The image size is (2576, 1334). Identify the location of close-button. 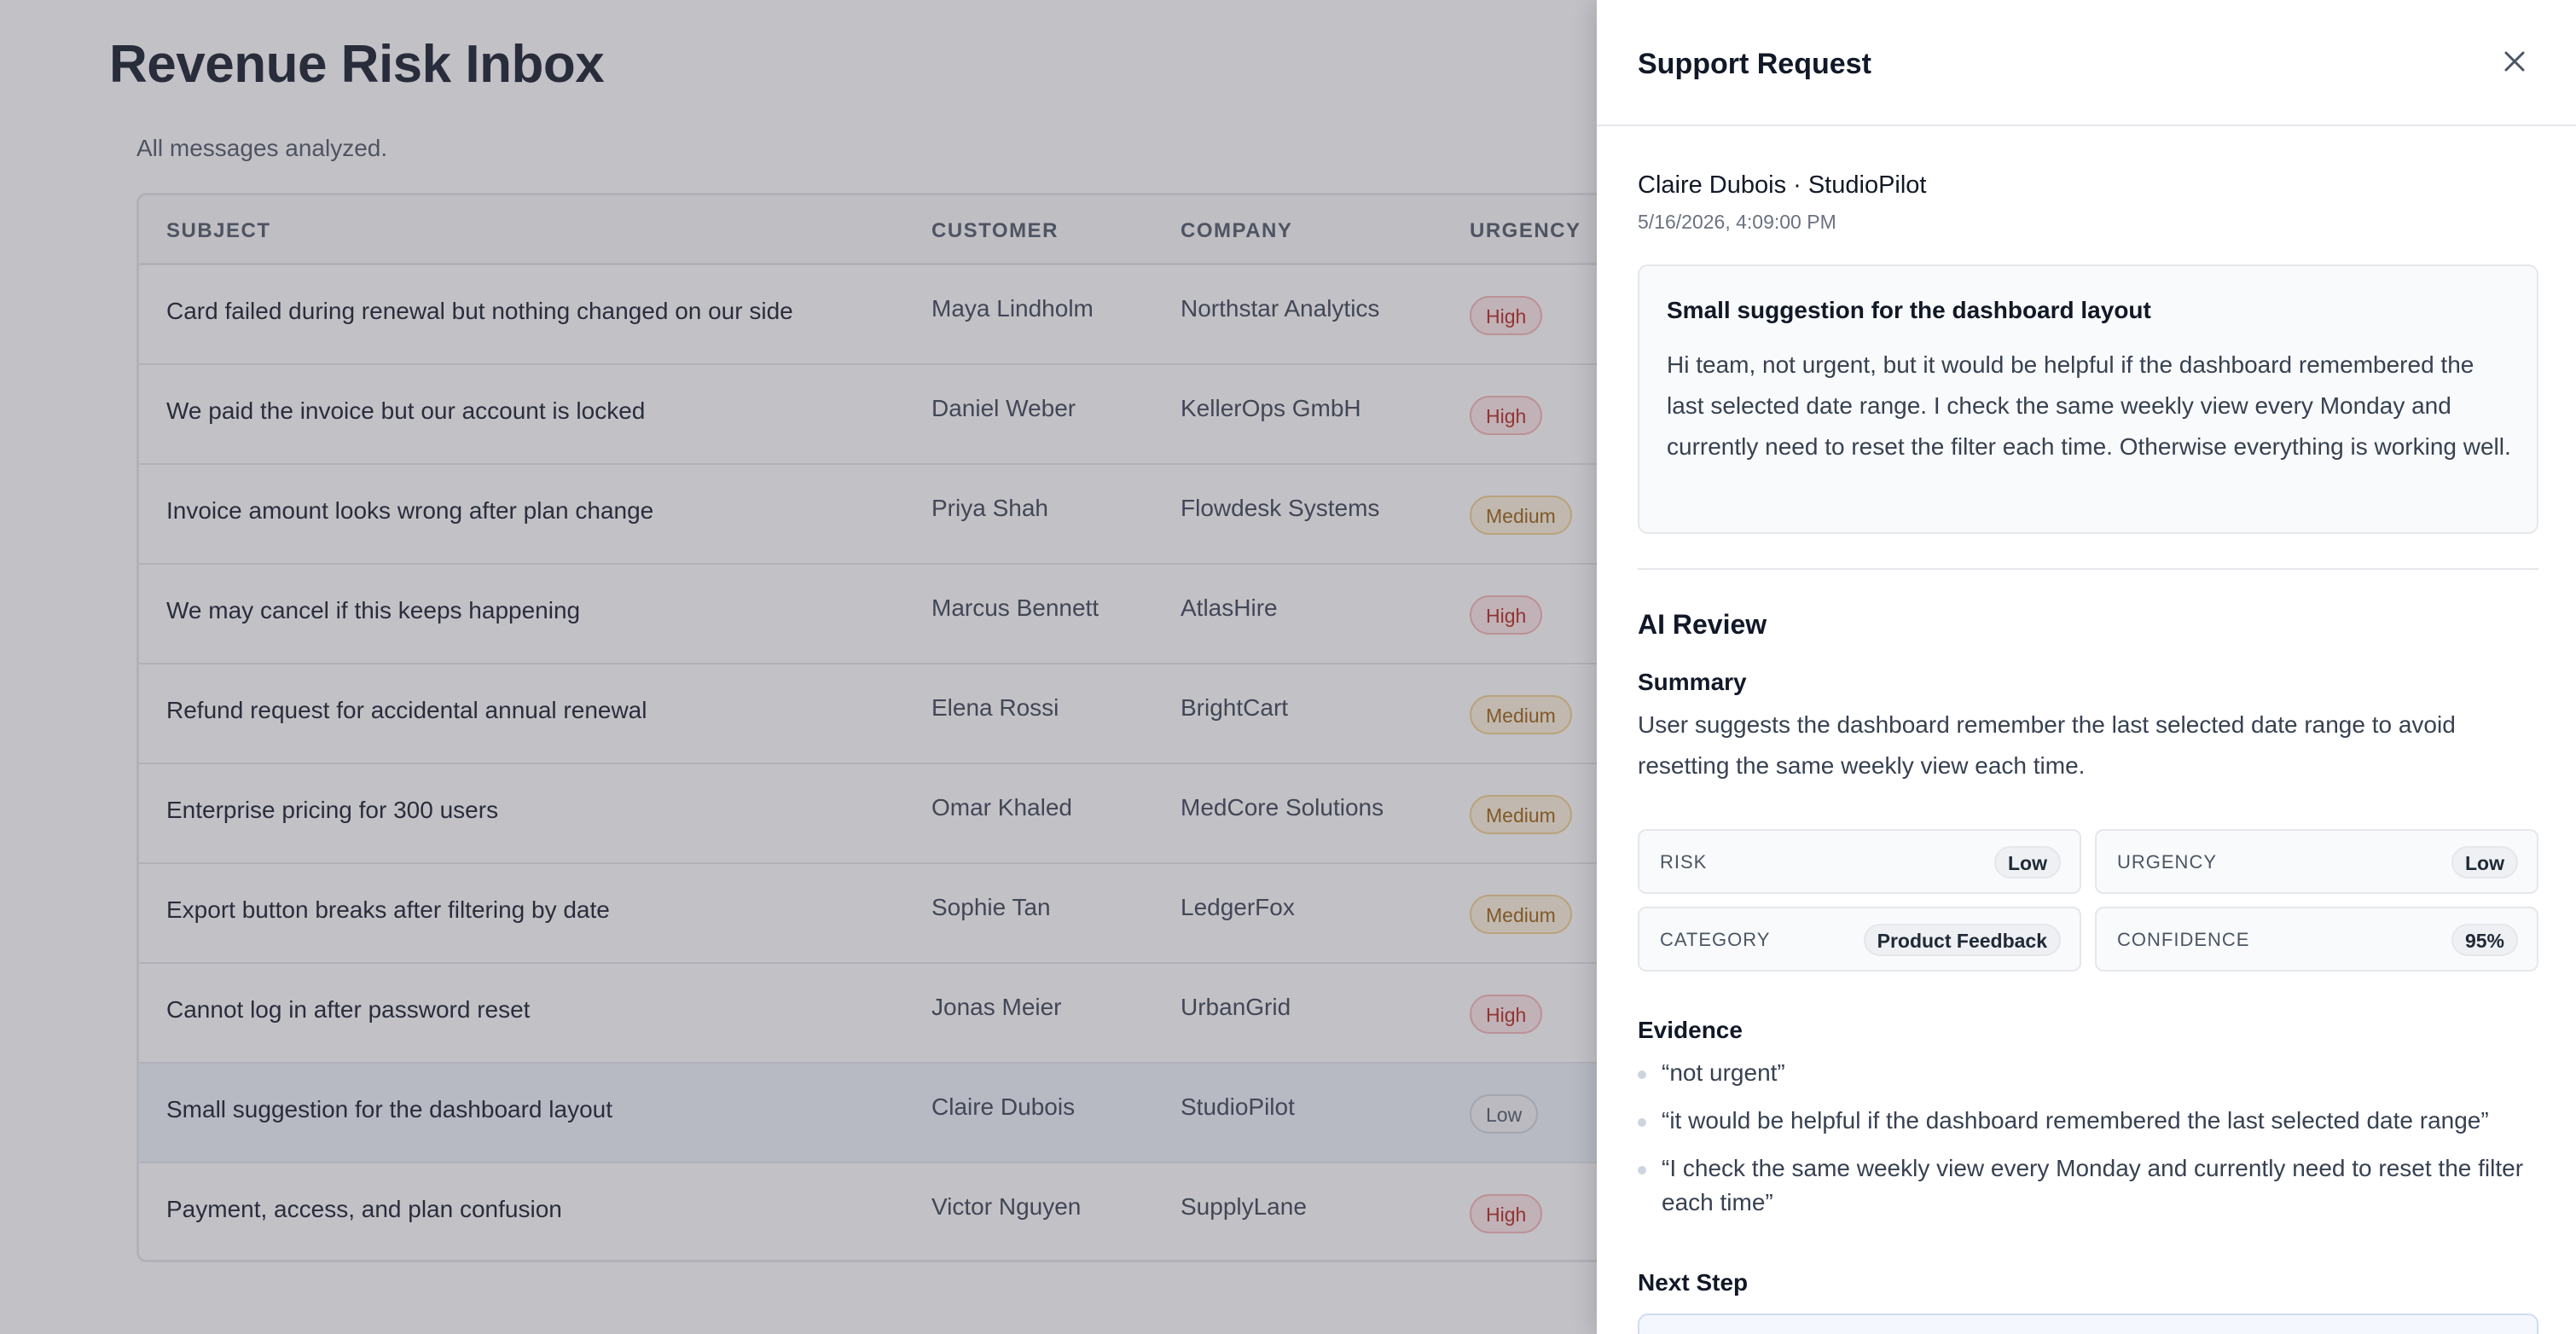
(2514, 61).